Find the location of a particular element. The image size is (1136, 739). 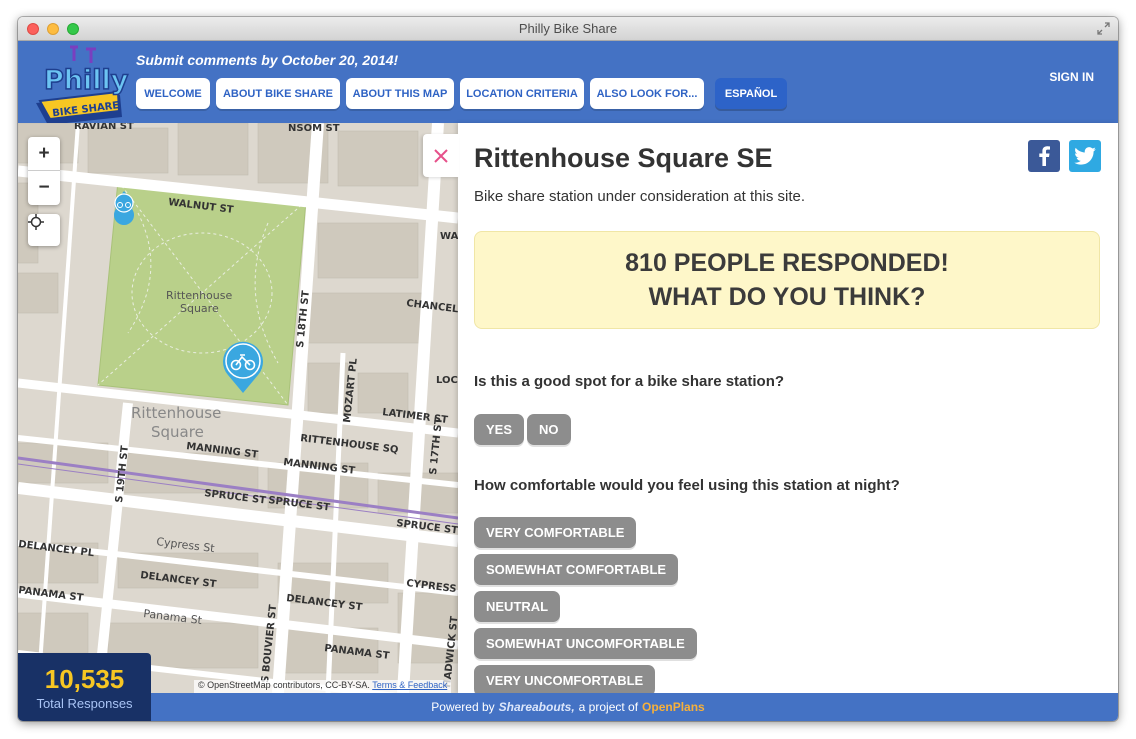

facebook-icon is located at coordinates (1044, 156).